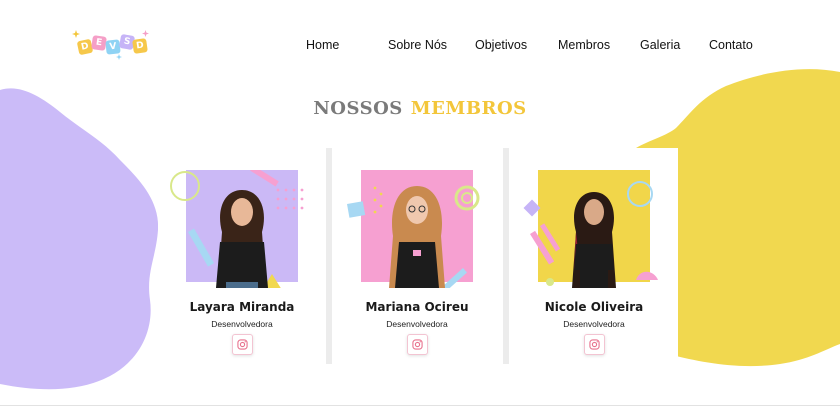 This screenshot has height=408, width=840. I want to click on member-card: Layara Miranda Desenvolvedora, so click(242, 256).